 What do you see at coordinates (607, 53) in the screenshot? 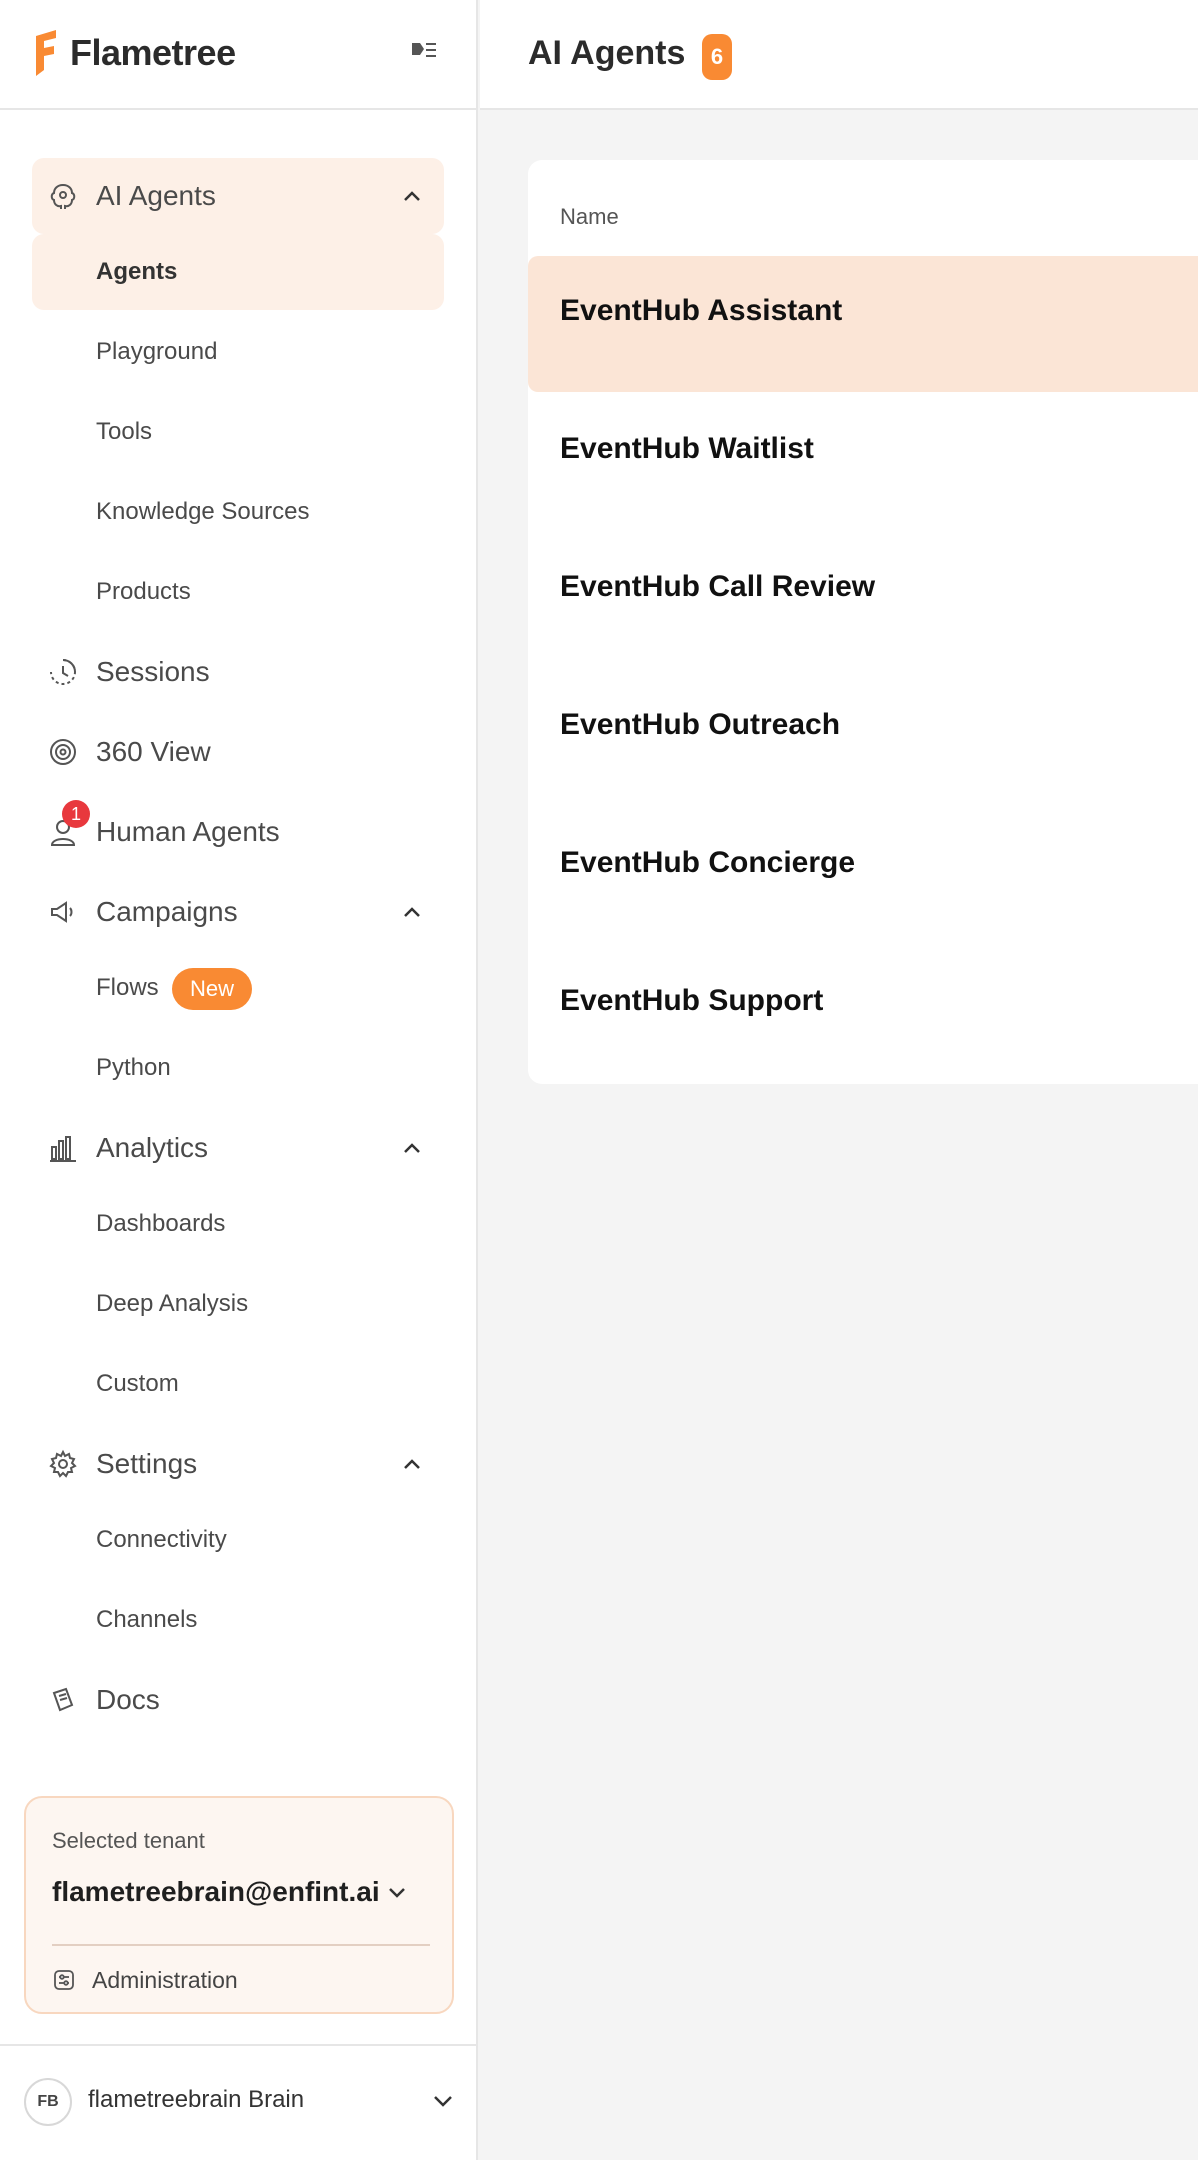
I see `page-title: AI Agents` at bounding box center [607, 53].